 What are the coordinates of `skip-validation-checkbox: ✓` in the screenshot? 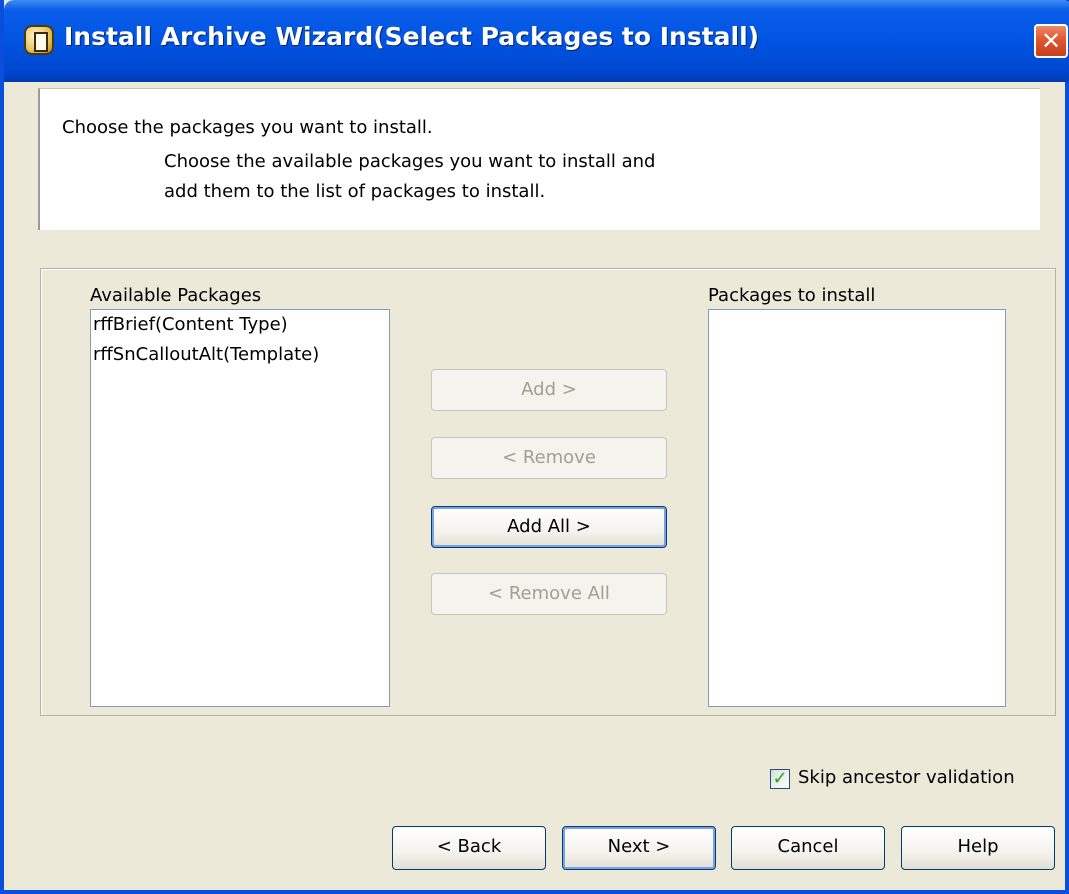 It's located at (780, 779).